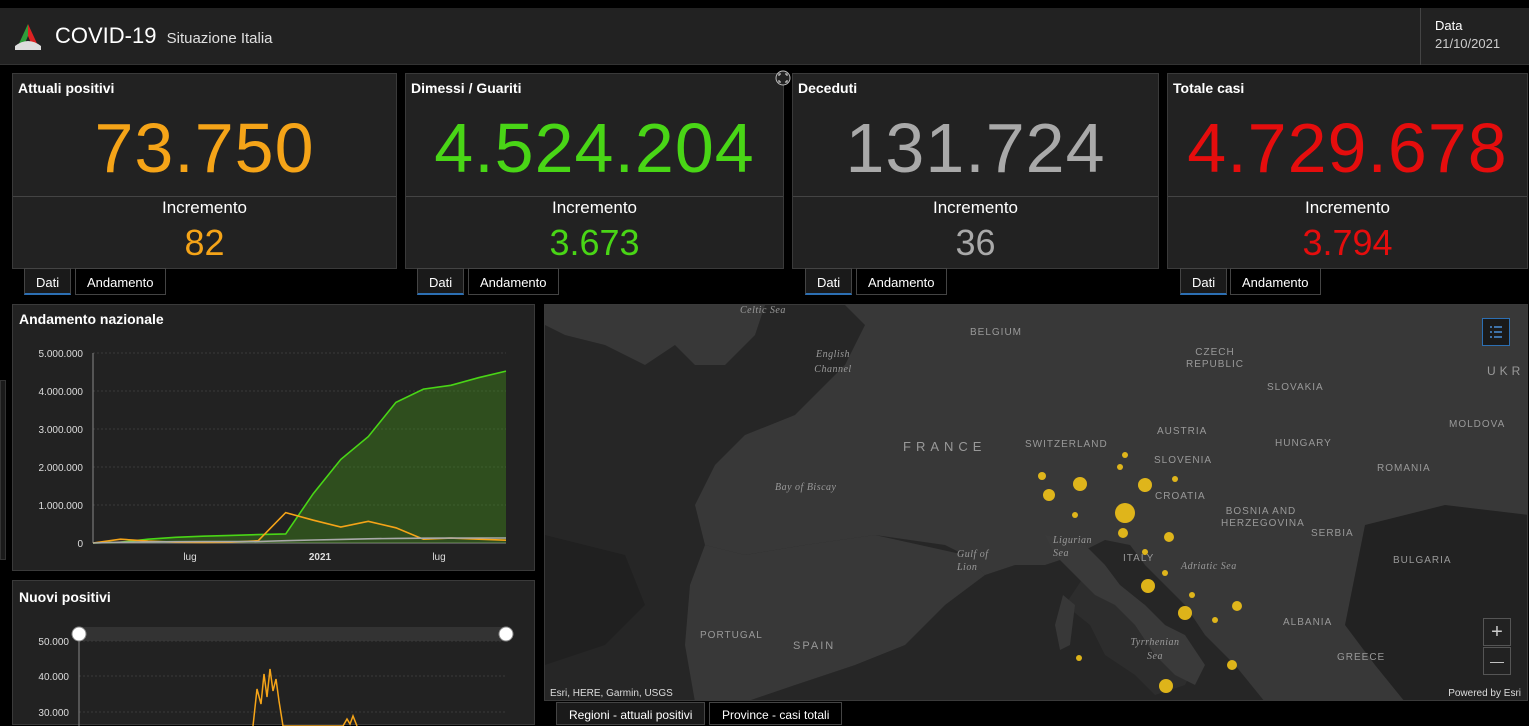 The height and width of the screenshot is (726, 1529). I want to click on tab-regioni: Regioni - attuali positivi, so click(631, 713).